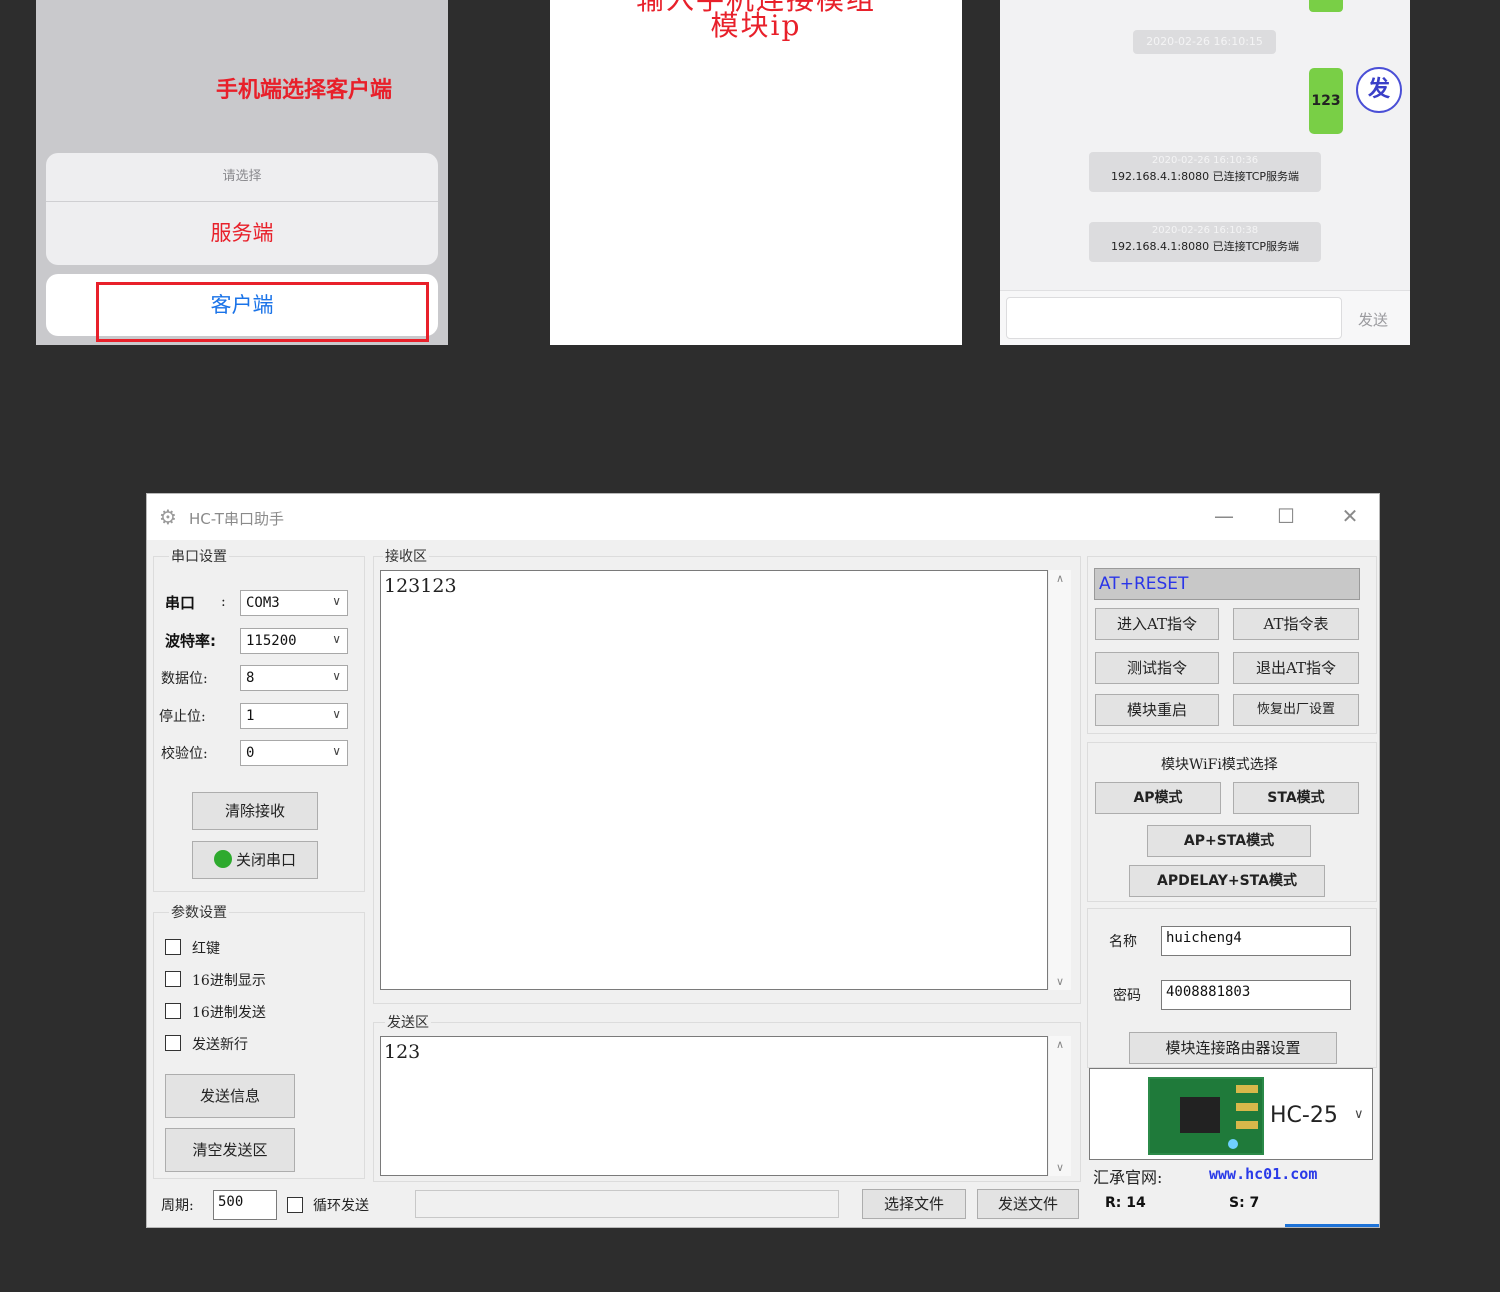  I want to click on router-connect-button: 模块连接路由器设置, so click(1233, 1048).